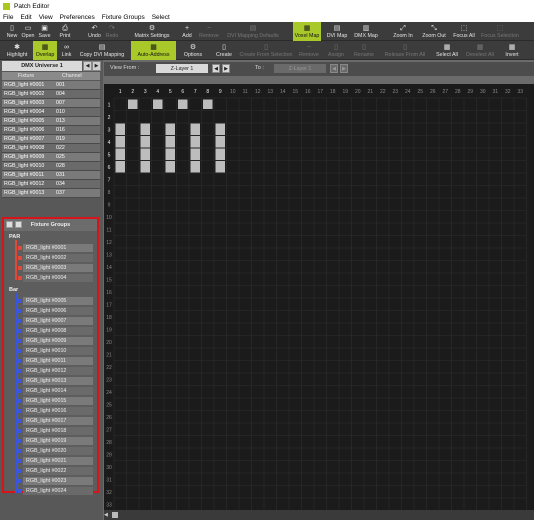 This screenshot has height=520, width=534. What do you see at coordinates (8, 17) in the screenshot?
I see `menu-file: File` at bounding box center [8, 17].